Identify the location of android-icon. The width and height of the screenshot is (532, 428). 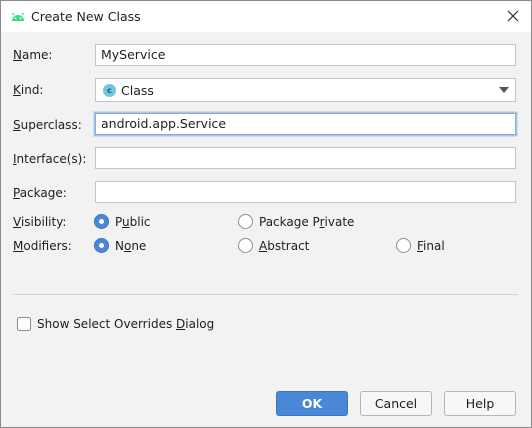
(18, 16).